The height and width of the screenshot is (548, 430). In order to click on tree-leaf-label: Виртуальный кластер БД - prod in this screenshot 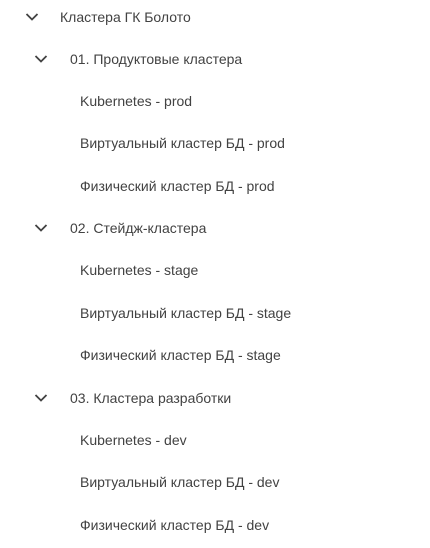, I will do `click(182, 143)`.